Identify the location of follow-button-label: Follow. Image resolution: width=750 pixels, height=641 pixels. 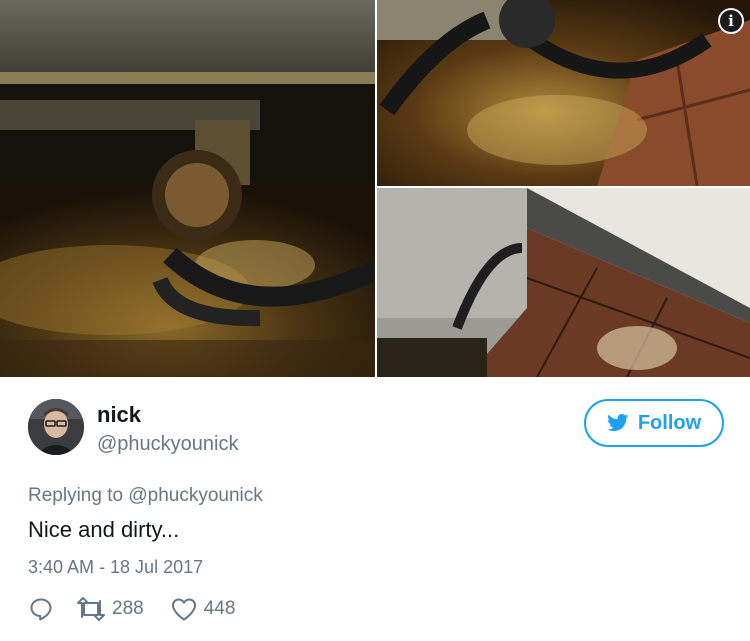
(669, 422).